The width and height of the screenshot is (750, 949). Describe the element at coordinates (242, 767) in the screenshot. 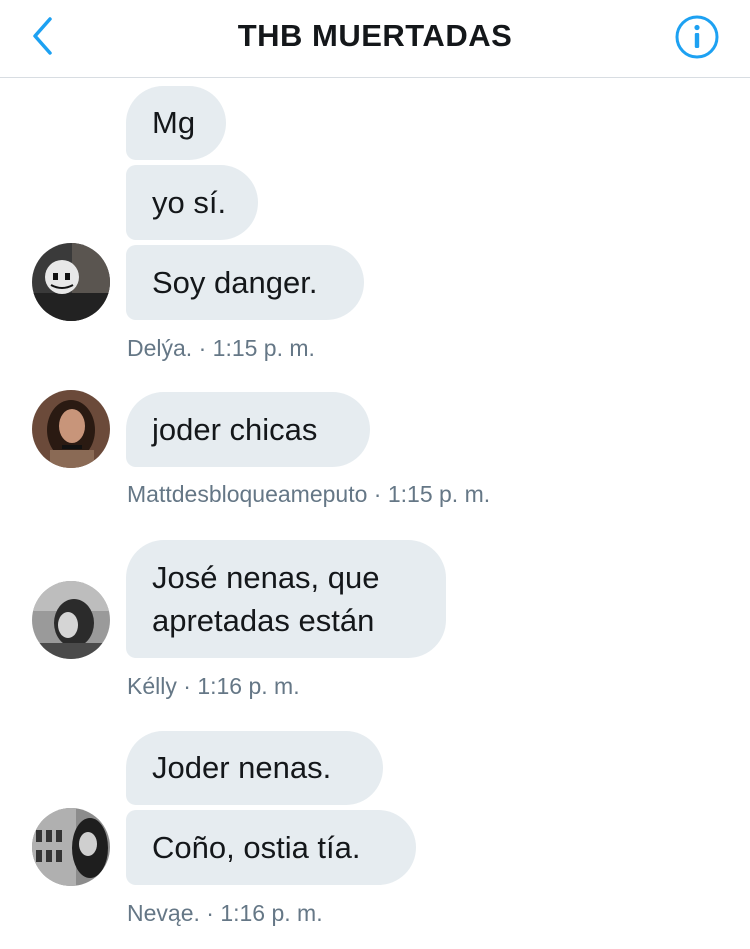

I see `message-text: Joder nenas.` at that location.